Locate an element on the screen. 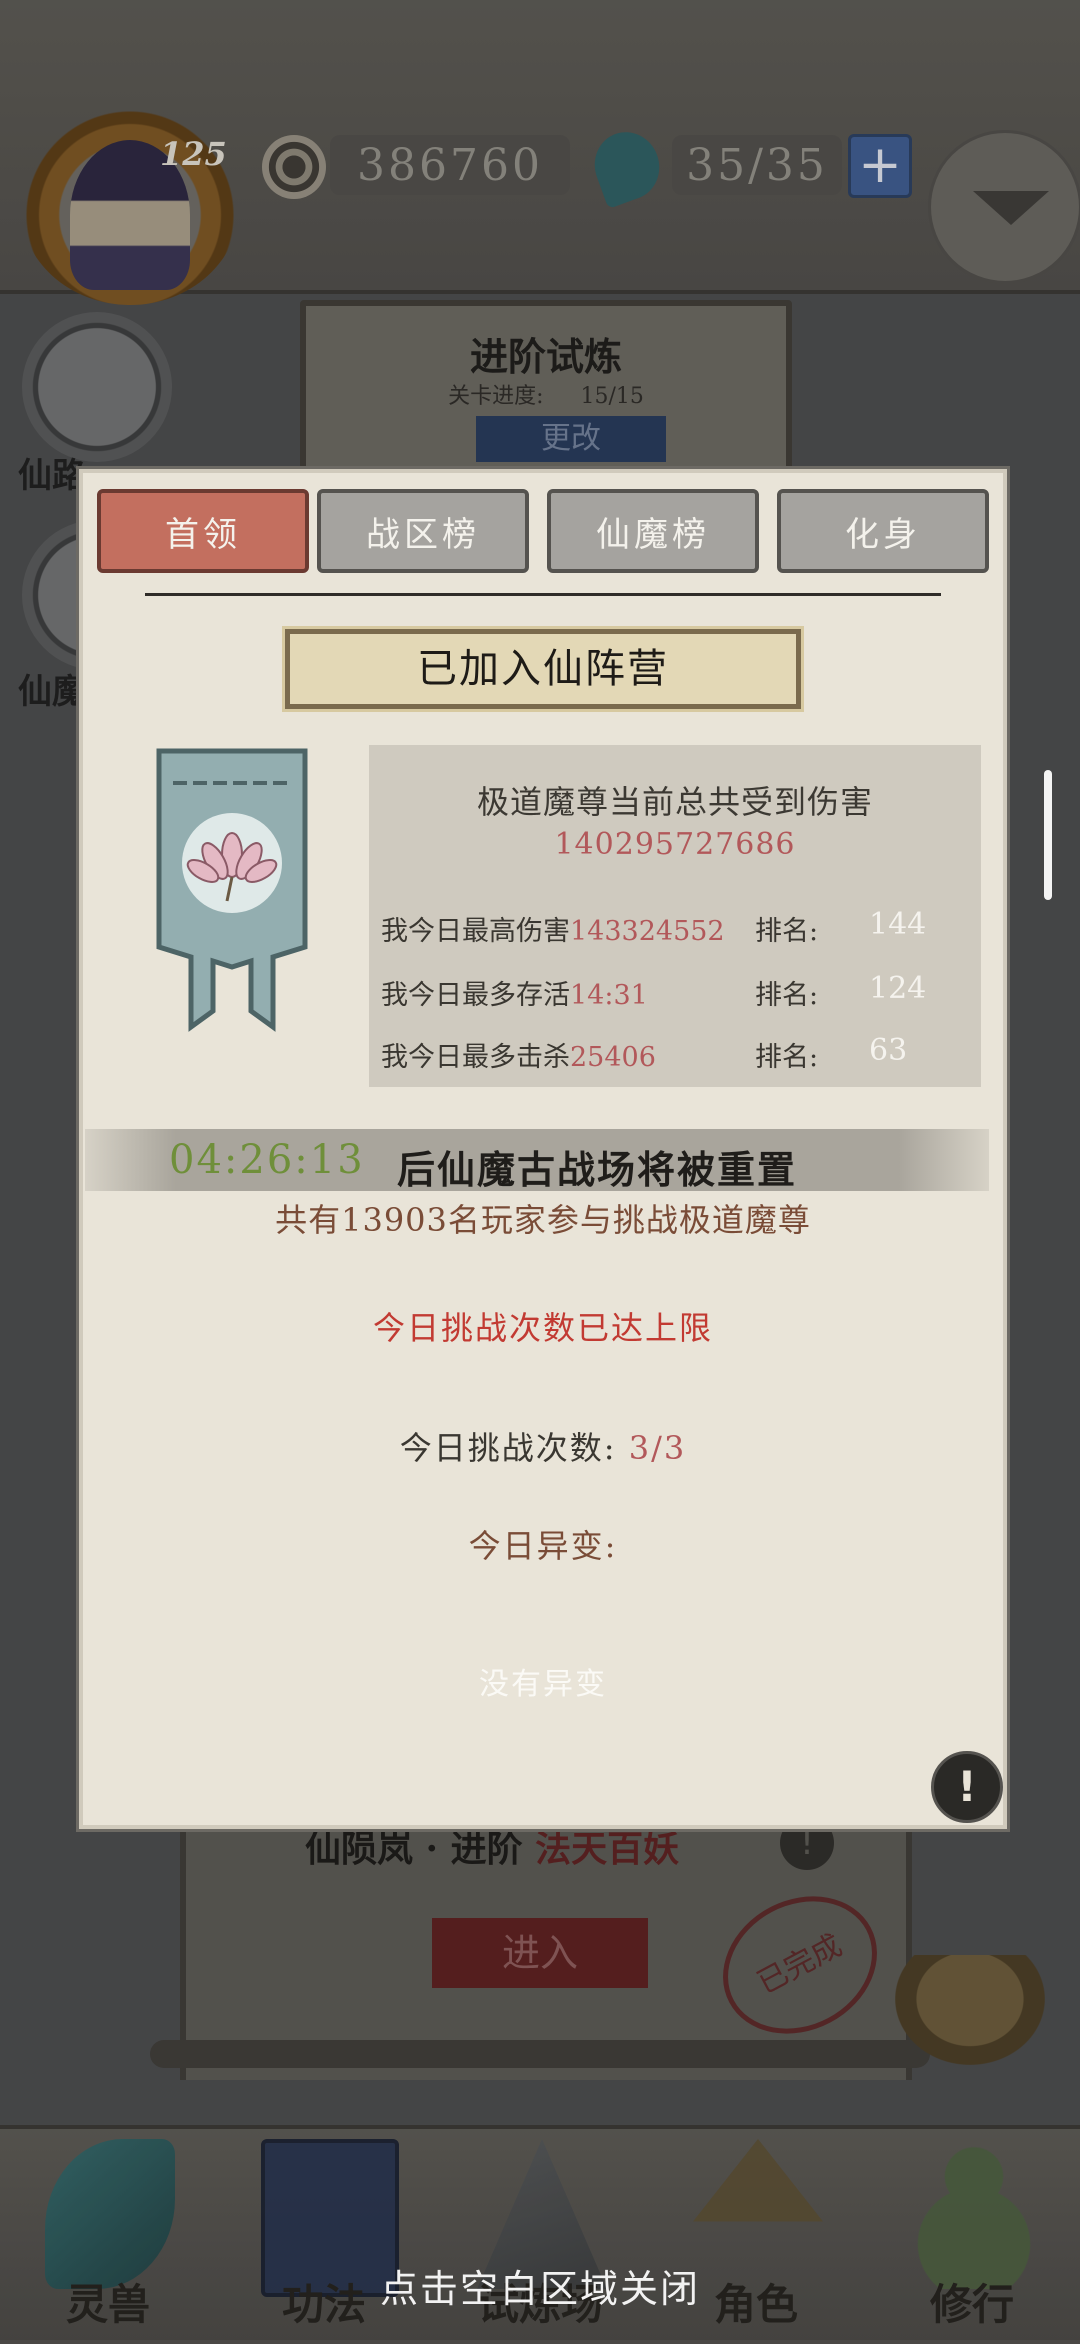 The width and height of the screenshot is (1080, 2344). tab-zone-ranking: 战区榜 is located at coordinates (423, 531).